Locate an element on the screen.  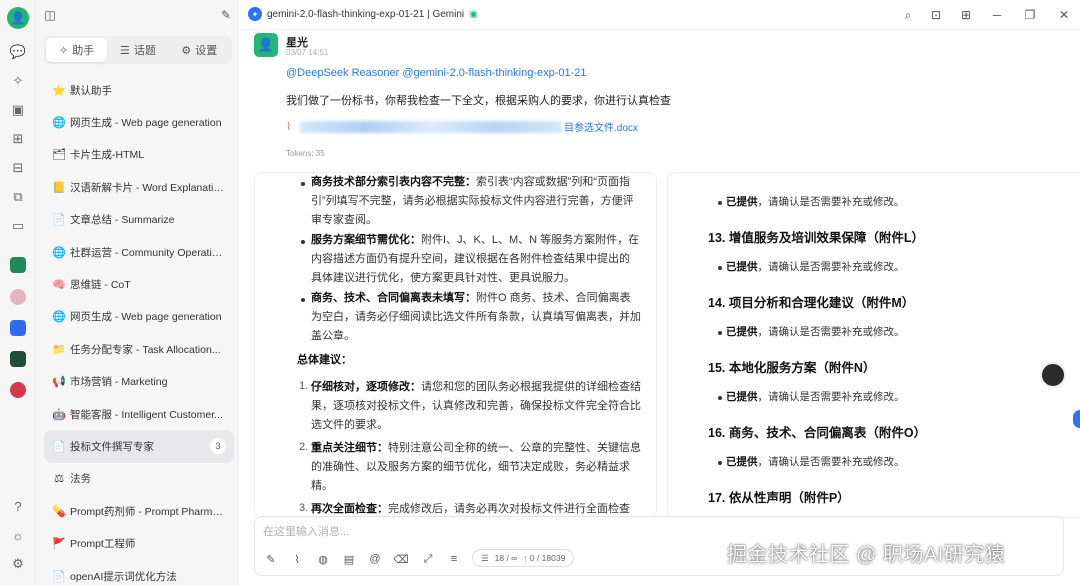
assistant-label: 市场营销 - Marketing is located at coordinates (119, 382).